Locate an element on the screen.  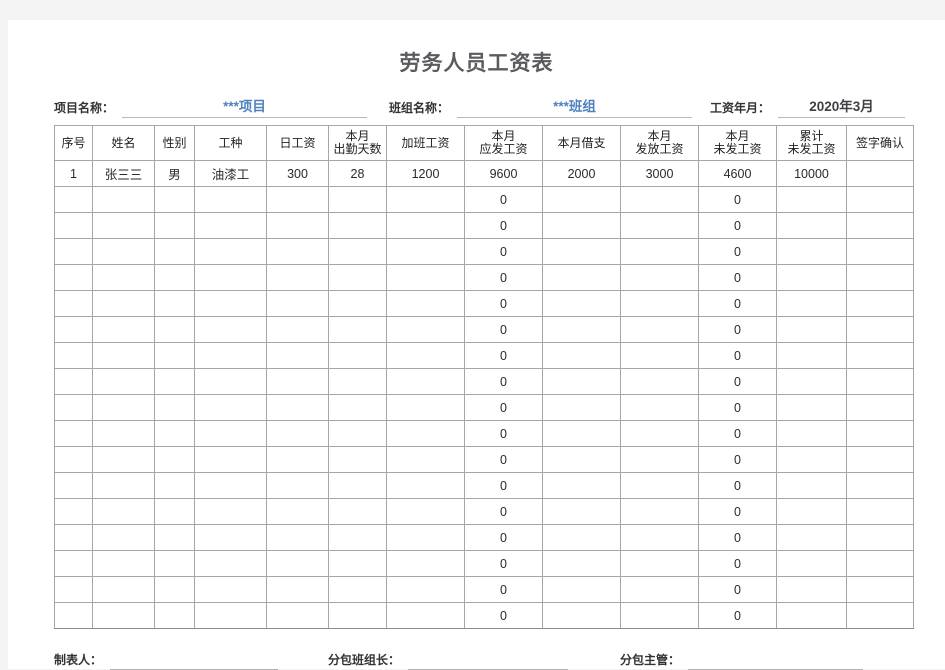
preparer-input is located at coordinates (194, 662).